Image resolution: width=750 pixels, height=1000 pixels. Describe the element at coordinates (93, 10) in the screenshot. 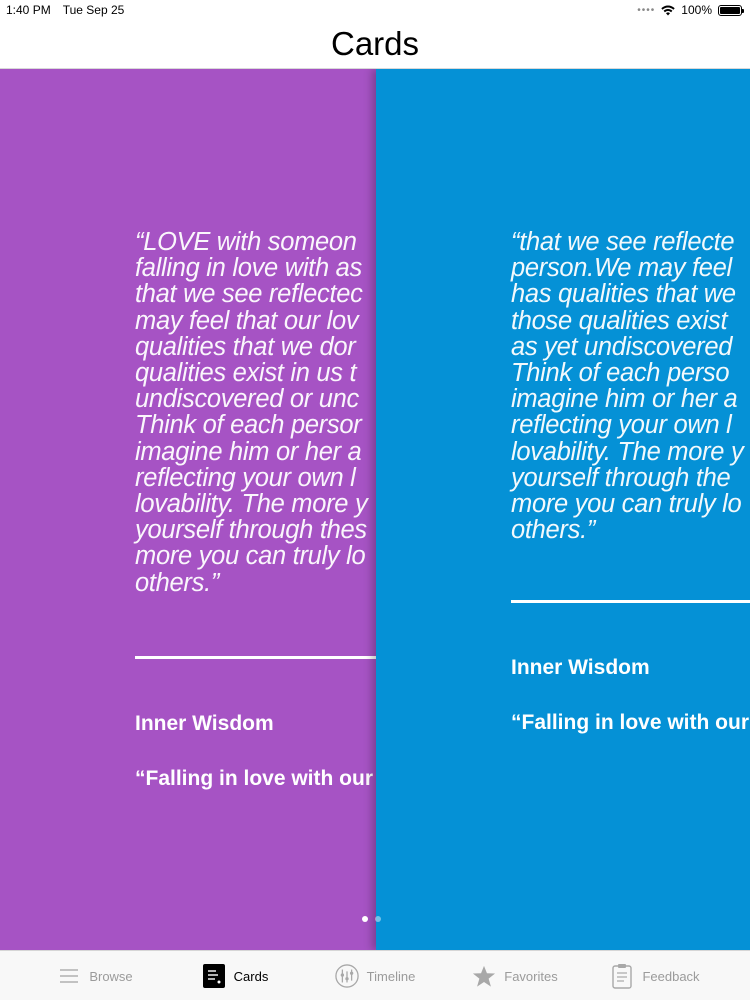

I see `status-date: Tue Sep 25` at that location.